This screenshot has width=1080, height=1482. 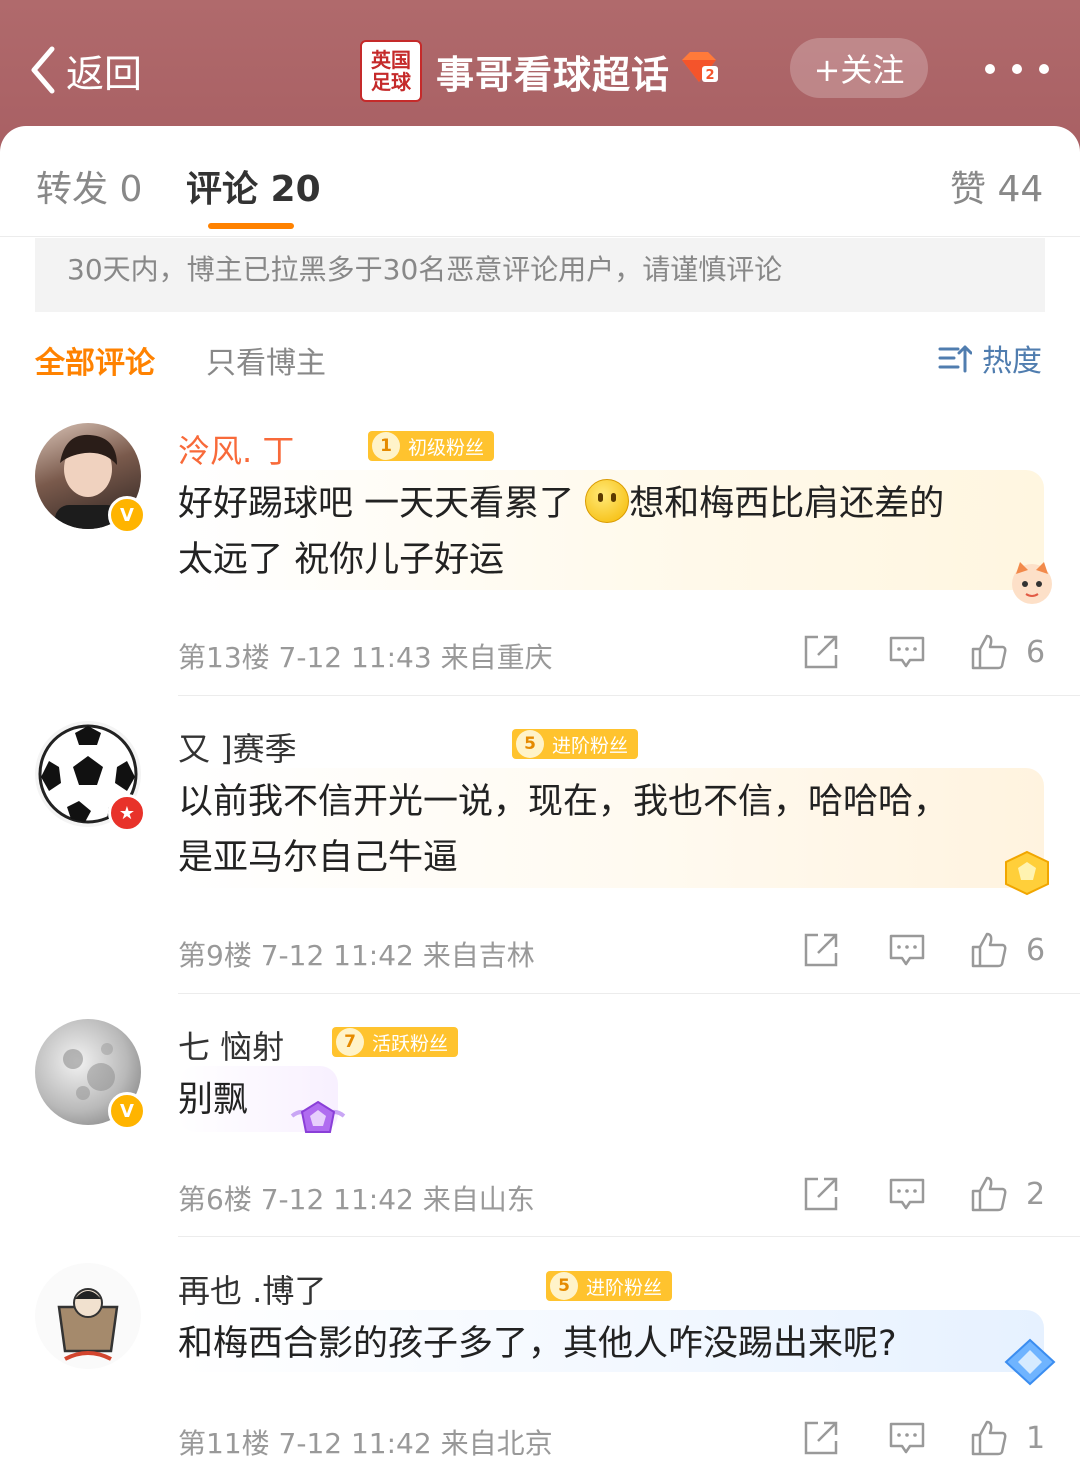 I want to click on fan-level-label: 活跃粉丝, so click(x=410, y=1043).